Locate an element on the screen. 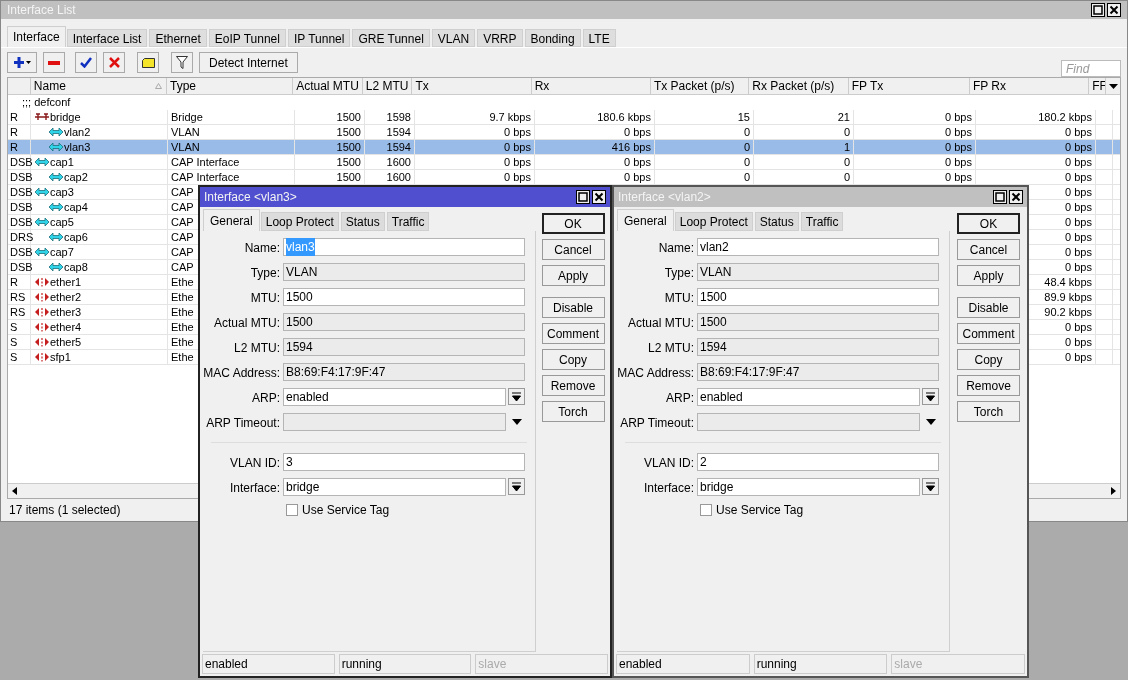 Image resolution: width=1128 pixels, height=680 pixels. column-header: Name is located at coordinates (98, 86).